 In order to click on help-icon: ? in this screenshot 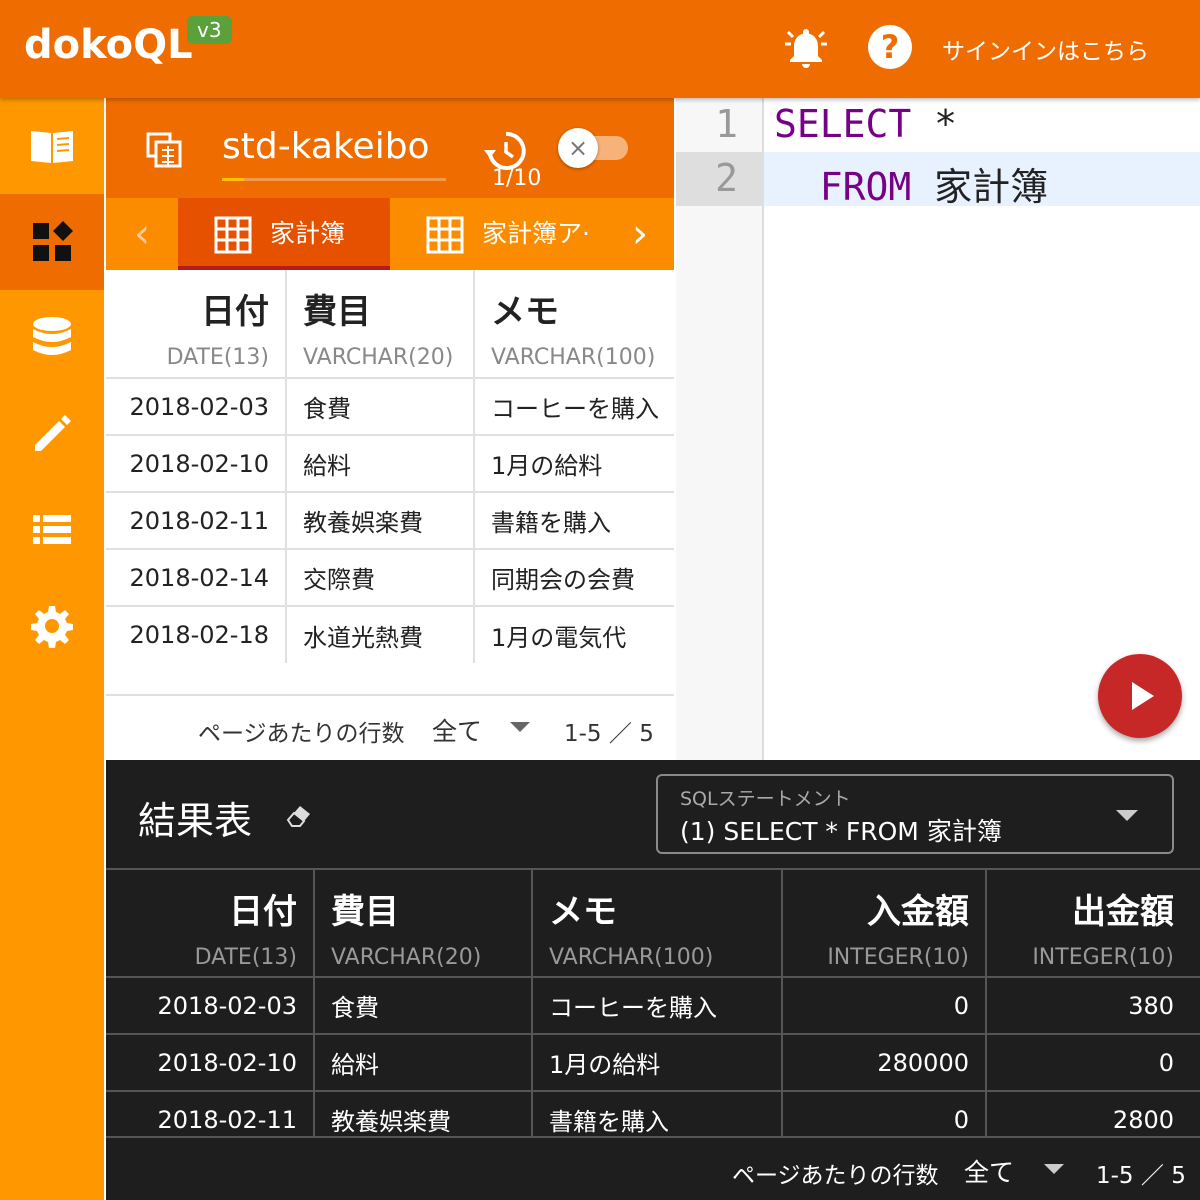, I will do `click(890, 47)`.